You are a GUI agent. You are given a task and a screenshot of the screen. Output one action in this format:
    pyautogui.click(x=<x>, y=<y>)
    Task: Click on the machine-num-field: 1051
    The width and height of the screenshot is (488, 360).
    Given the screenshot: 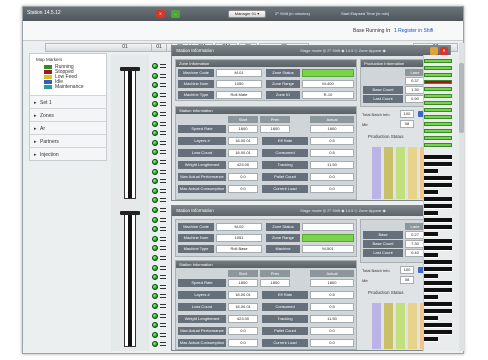 What is the action you would take?
    pyautogui.click(x=239, y=238)
    